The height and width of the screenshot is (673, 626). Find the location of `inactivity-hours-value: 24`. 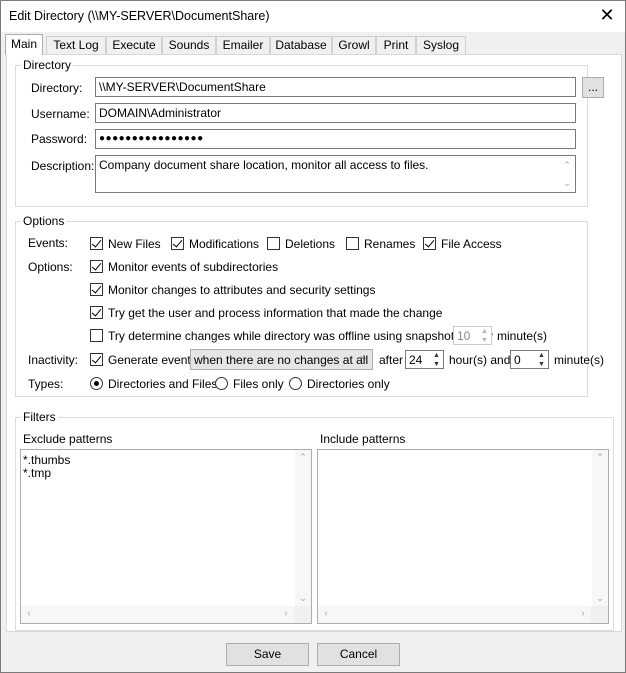

inactivity-hours-value: 24 is located at coordinates (416, 360).